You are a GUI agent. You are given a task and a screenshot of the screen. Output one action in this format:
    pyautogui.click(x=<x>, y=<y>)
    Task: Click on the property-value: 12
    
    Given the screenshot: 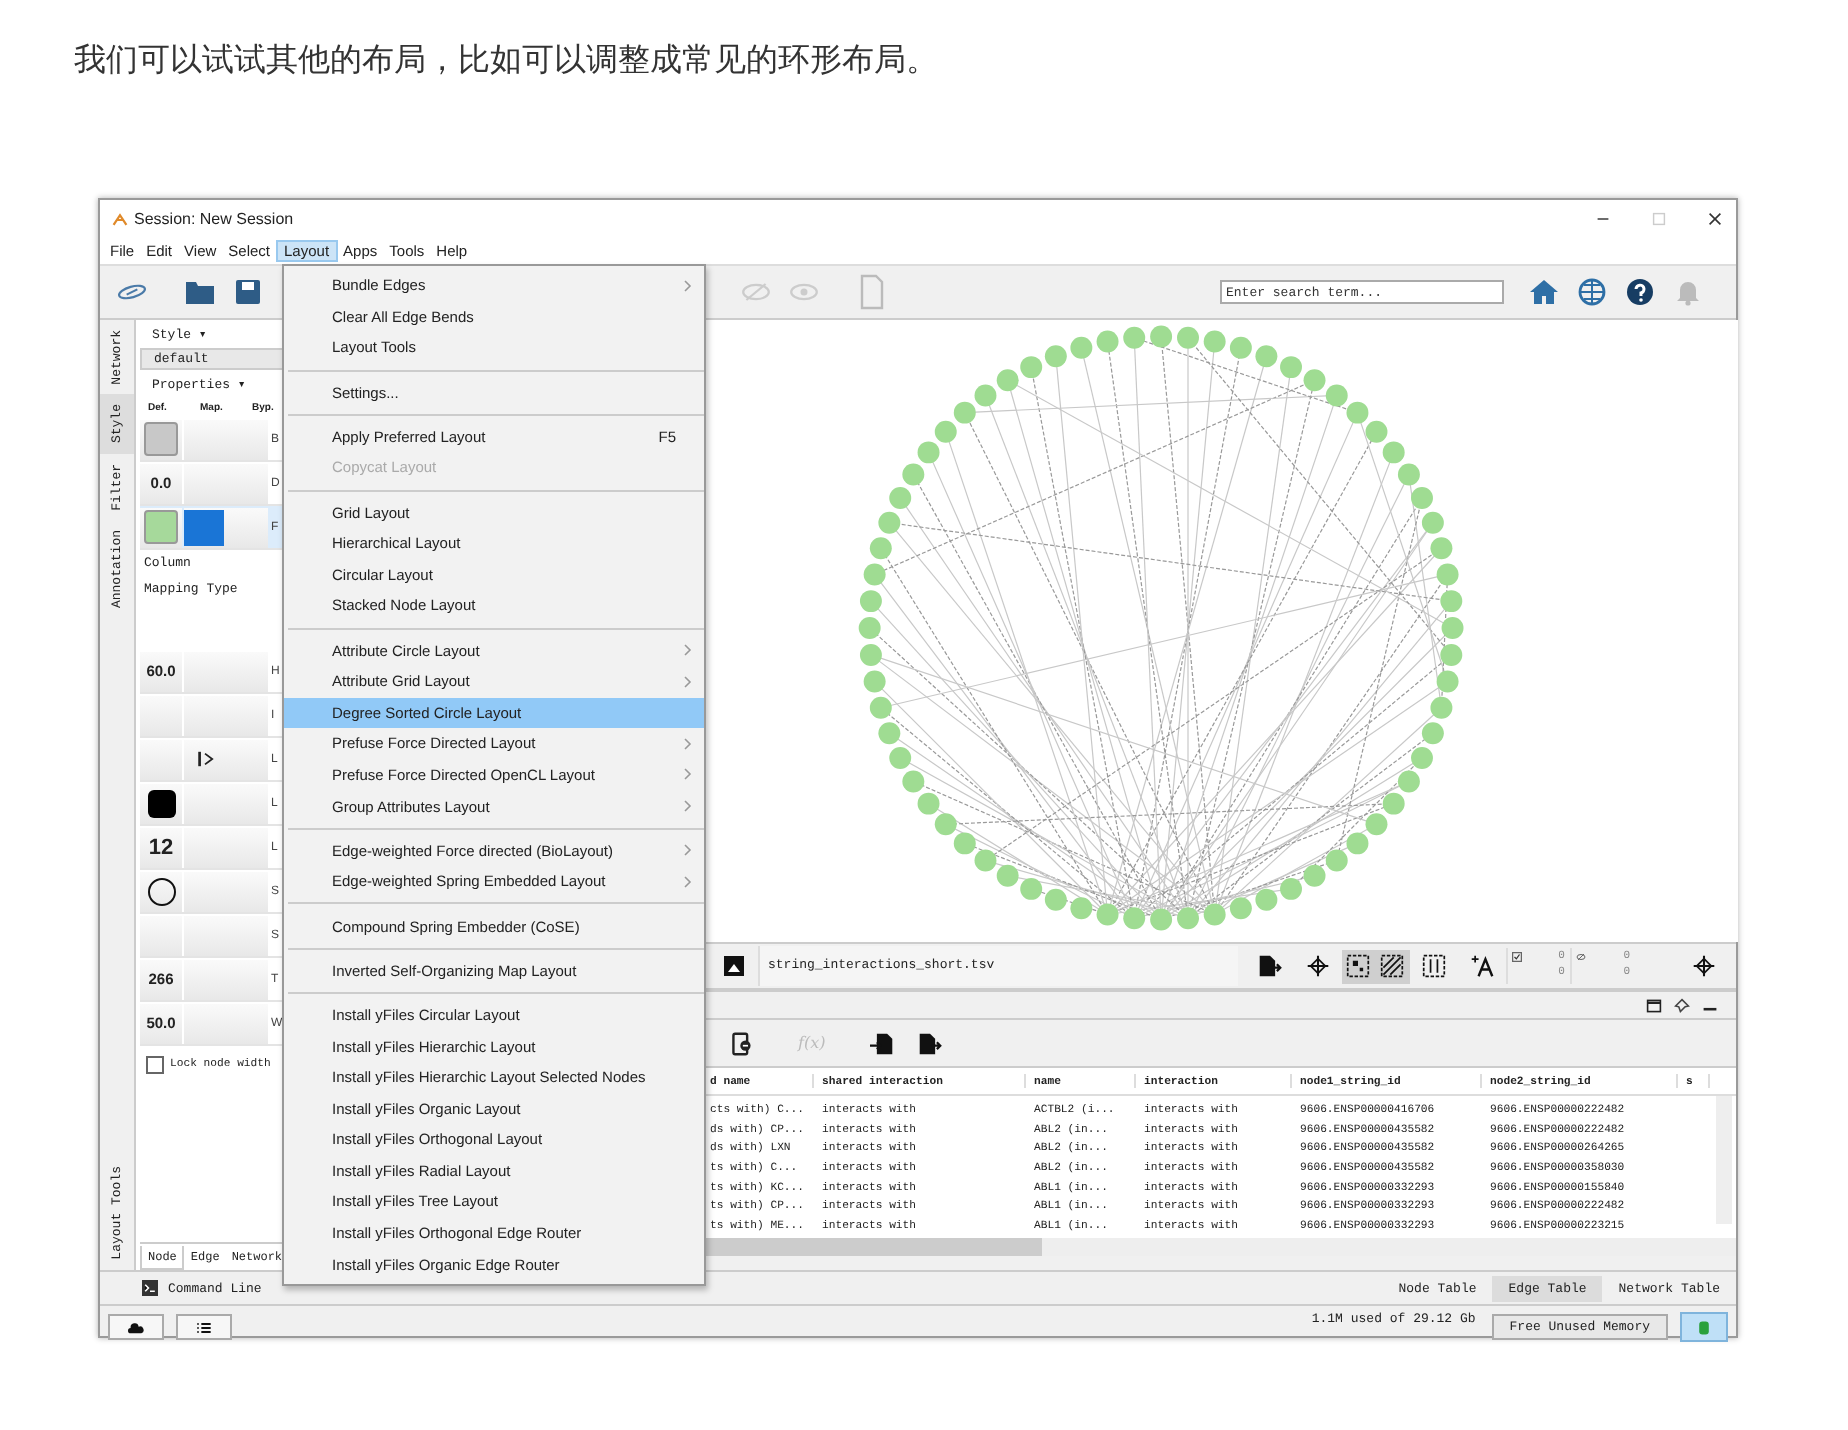 What is the action you would take?
    pyautogui.click(x=161, y=847)
    